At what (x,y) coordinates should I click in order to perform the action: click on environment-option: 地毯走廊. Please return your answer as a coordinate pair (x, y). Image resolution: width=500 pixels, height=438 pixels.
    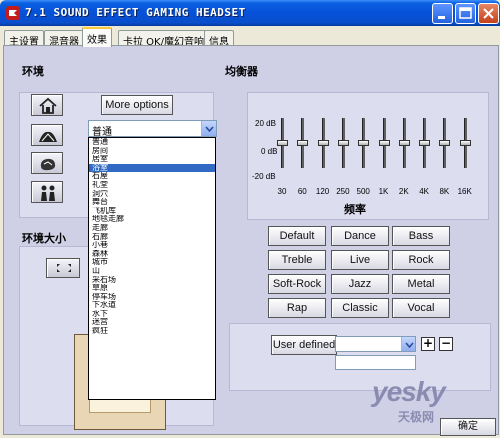
    Looking at the image, I should click on (152, 219).